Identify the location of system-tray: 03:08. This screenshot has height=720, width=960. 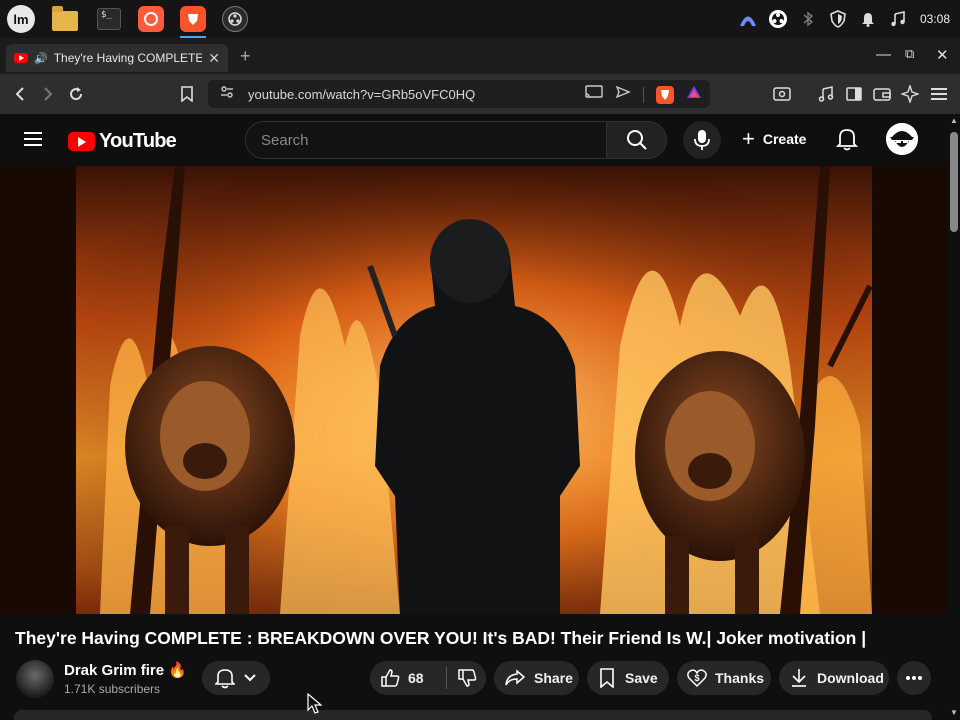
(844, 19).